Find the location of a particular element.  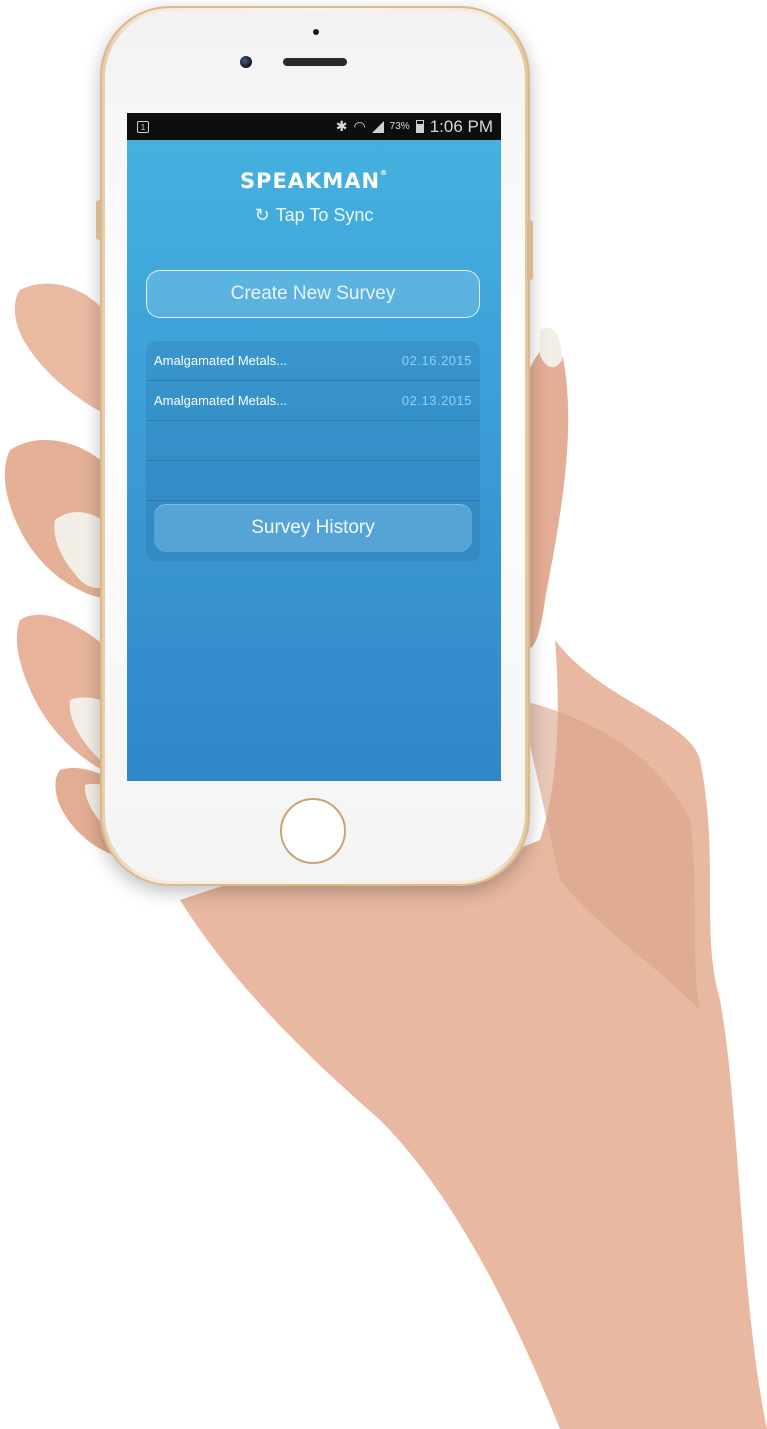

brand-logo: SPEAKMAN® is located at coordinates (314, 181).